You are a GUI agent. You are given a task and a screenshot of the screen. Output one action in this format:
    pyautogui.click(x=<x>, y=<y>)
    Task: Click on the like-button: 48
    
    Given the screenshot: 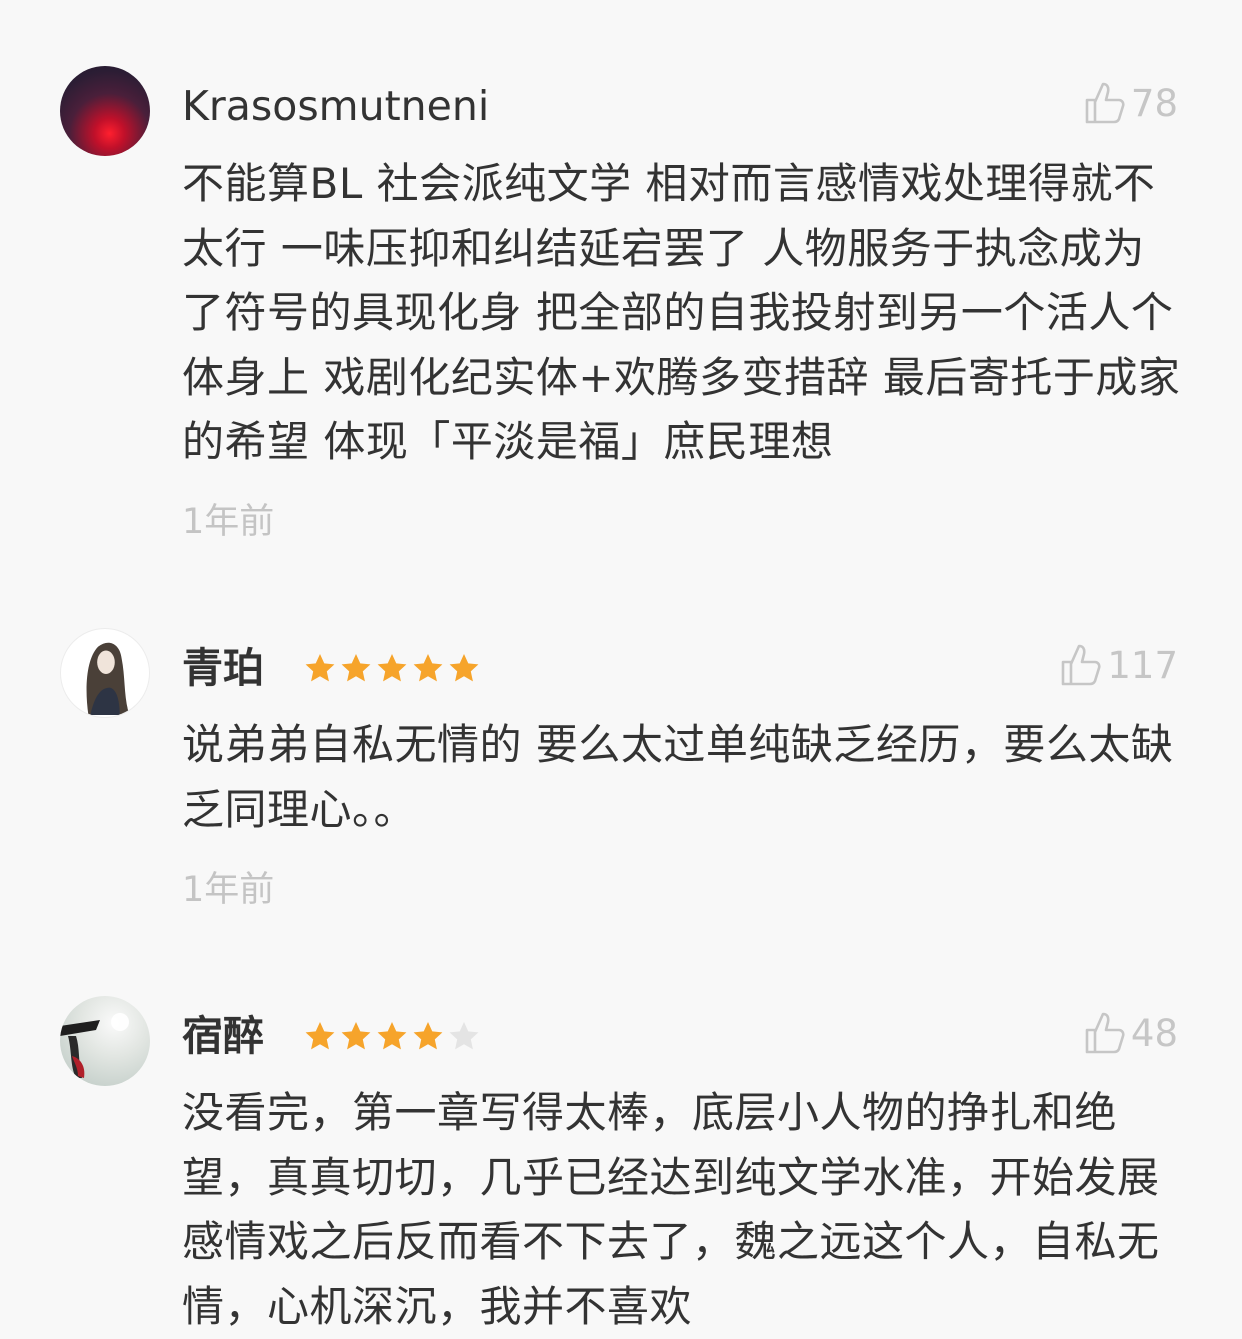 What is the action you would take?
    pyautogui.click(x=1130, y=1033)
    